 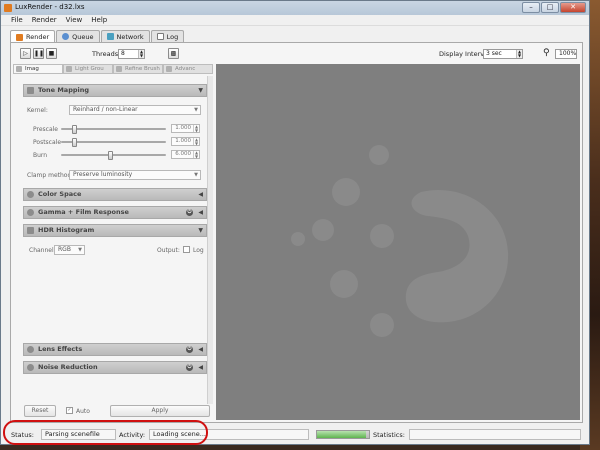 I want to click on zoom-value: 100%, so click(x=568, y=53).